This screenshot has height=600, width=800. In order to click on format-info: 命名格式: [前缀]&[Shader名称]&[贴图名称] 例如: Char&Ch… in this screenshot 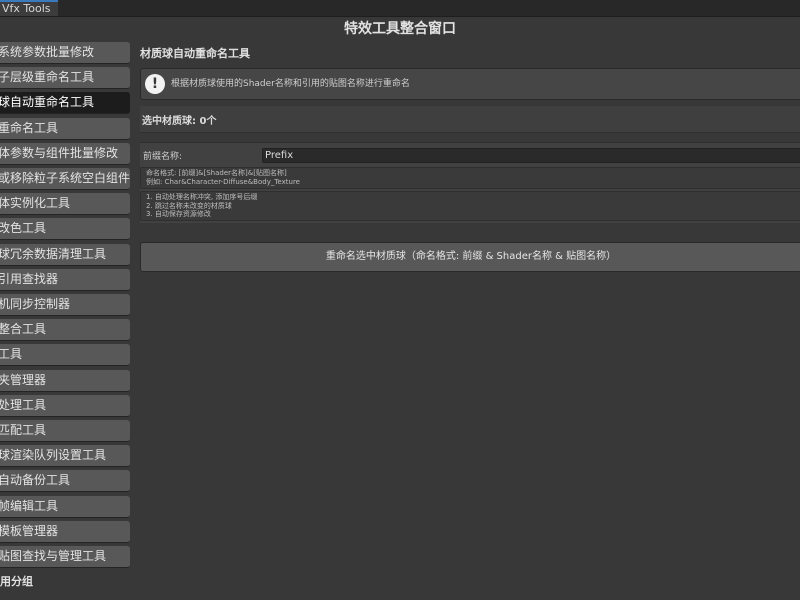, I will do `click(470, 178)`.